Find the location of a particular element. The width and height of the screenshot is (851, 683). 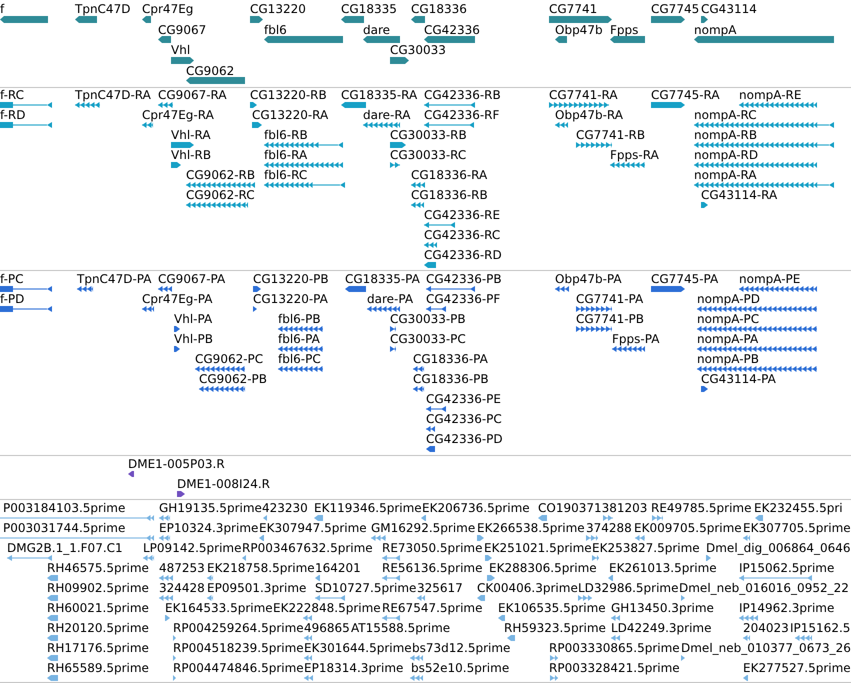

est-name: RP003328421.5prime is located at coordinates (614, 668).